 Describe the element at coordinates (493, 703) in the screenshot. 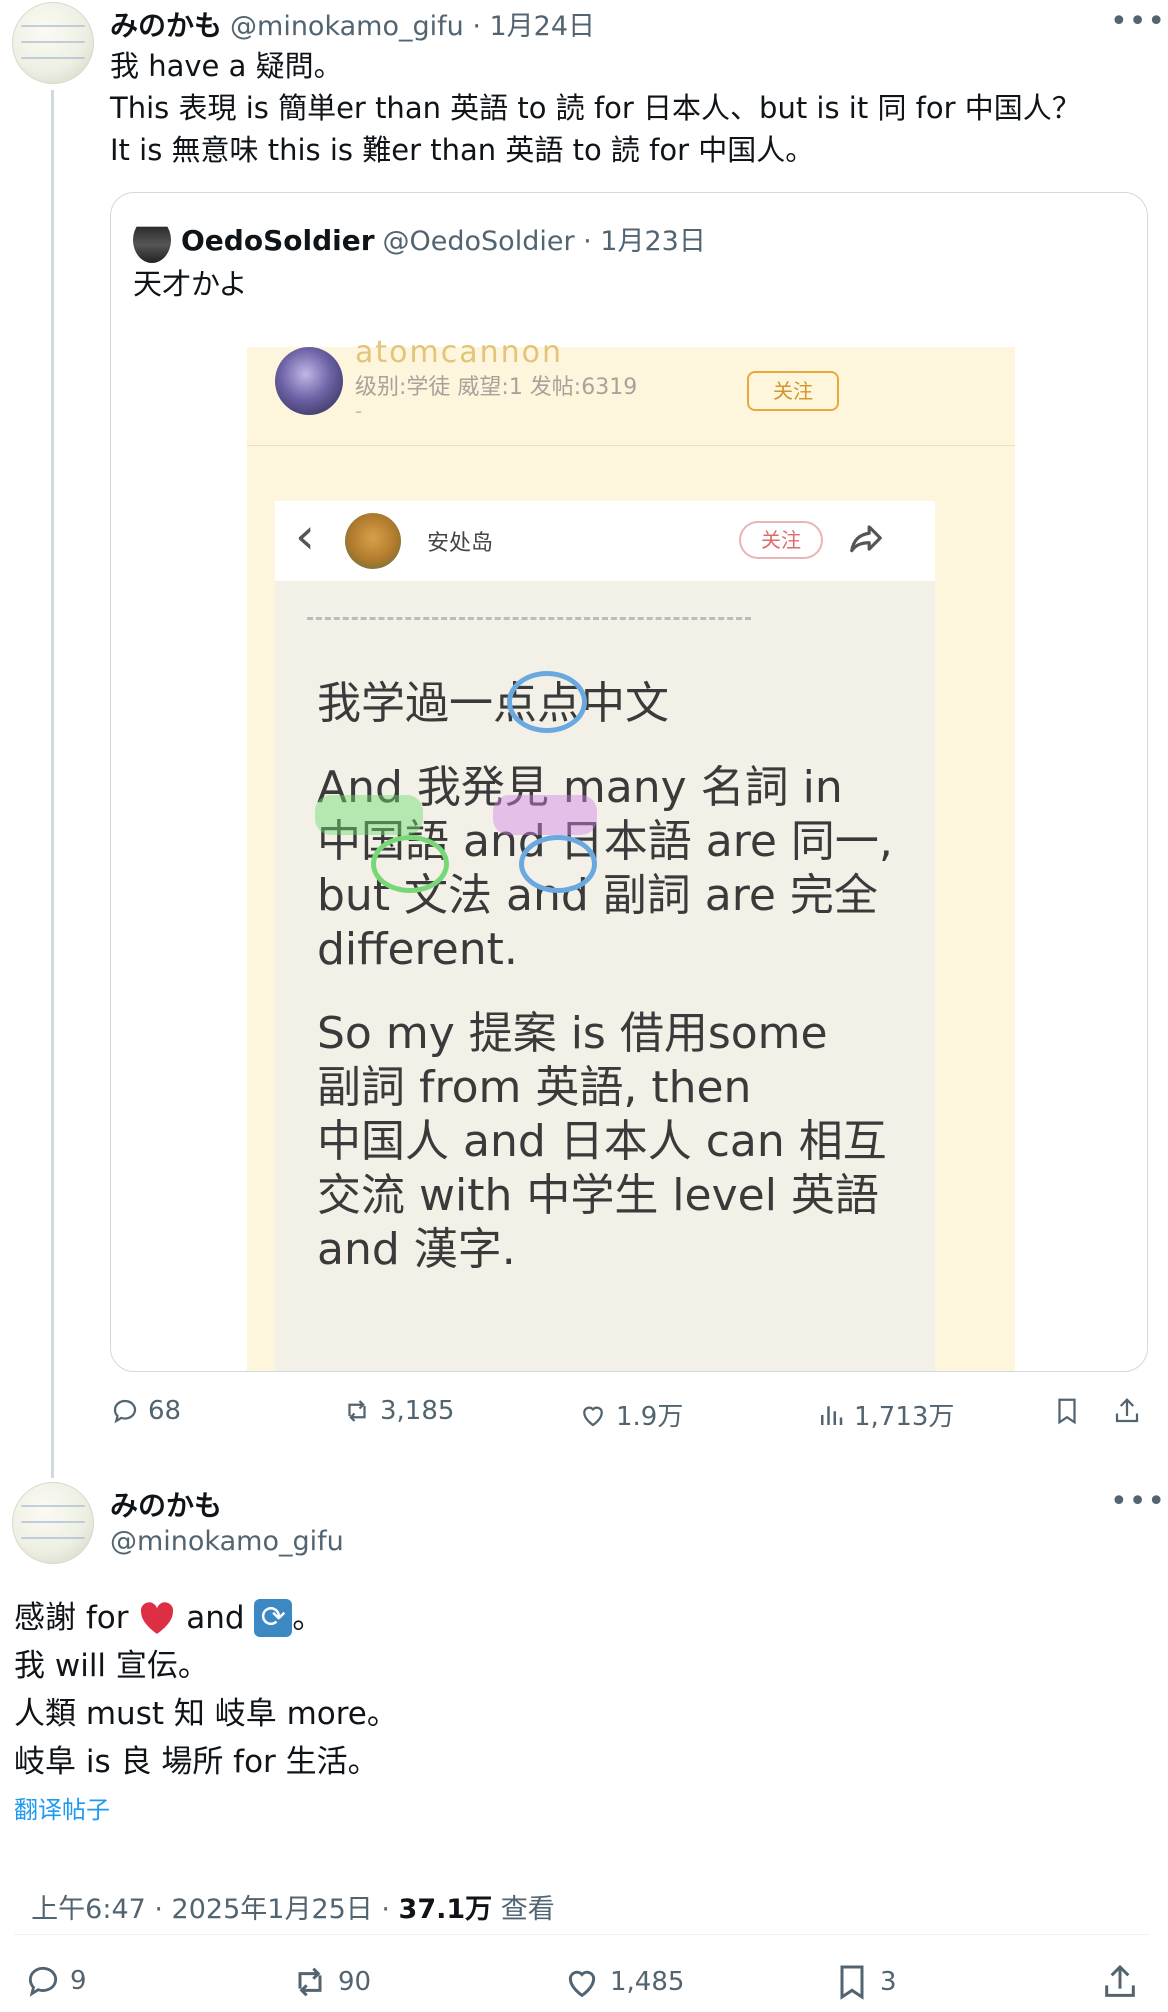

I see `hand-line: 我学過一点点中文` at that location.